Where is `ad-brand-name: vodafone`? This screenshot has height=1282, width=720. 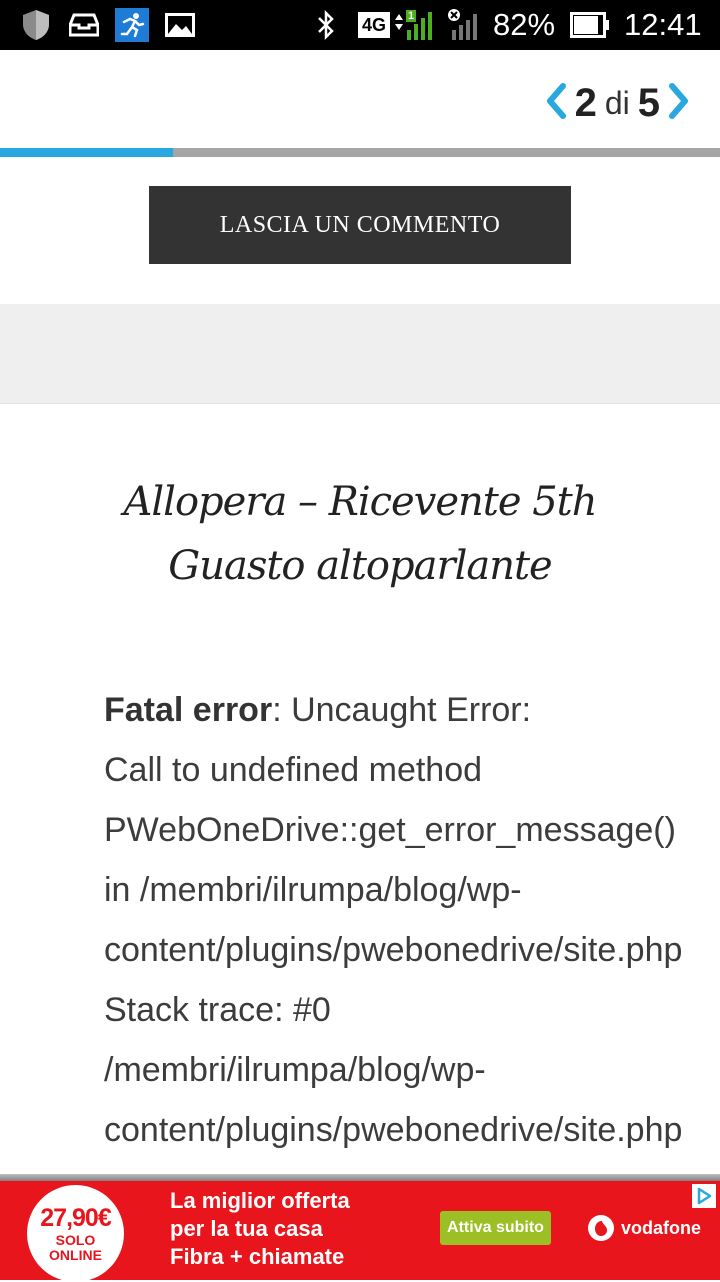
ad-brand-name: vodafone is located at coordinates (661, 1227).